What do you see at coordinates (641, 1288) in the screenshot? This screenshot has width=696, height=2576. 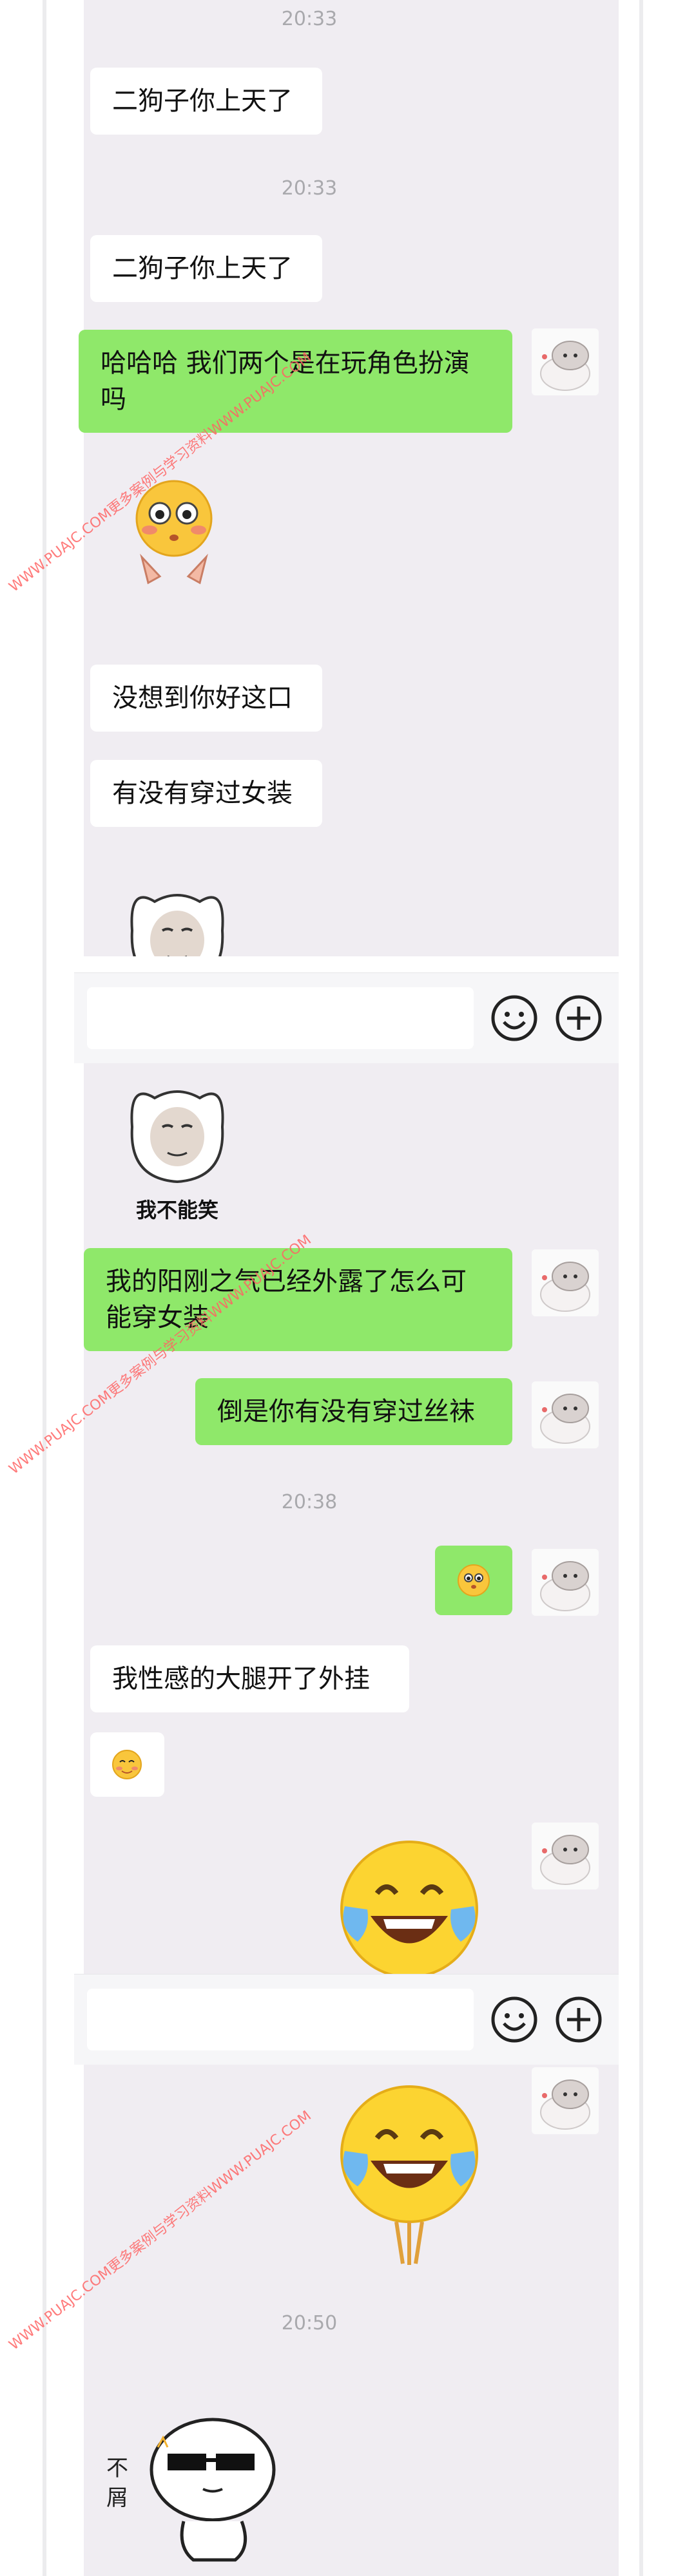 I see `right-edge` at bounding box center [641, 1288].